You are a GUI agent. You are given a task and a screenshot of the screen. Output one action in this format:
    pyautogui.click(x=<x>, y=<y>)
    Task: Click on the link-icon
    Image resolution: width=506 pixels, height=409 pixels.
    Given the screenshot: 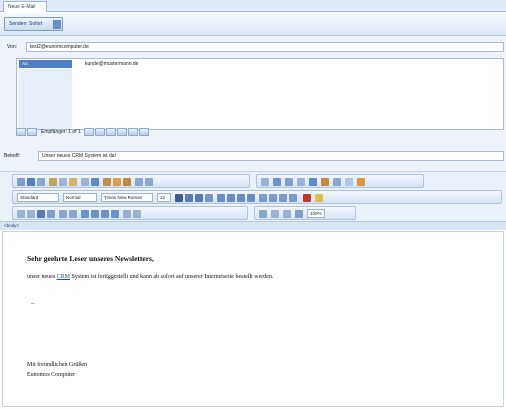 What is the action you would take?
    pyautogui.click(x=117, y=182)
    